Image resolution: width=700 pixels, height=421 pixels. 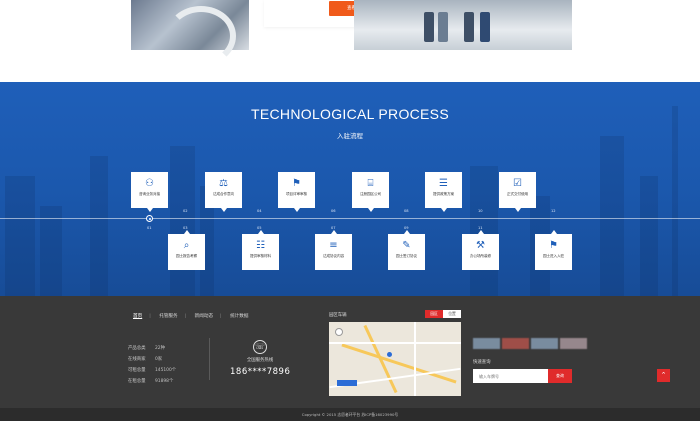 I want to click on process-step-label: 注册园区公司, so click(x=370, y=194).